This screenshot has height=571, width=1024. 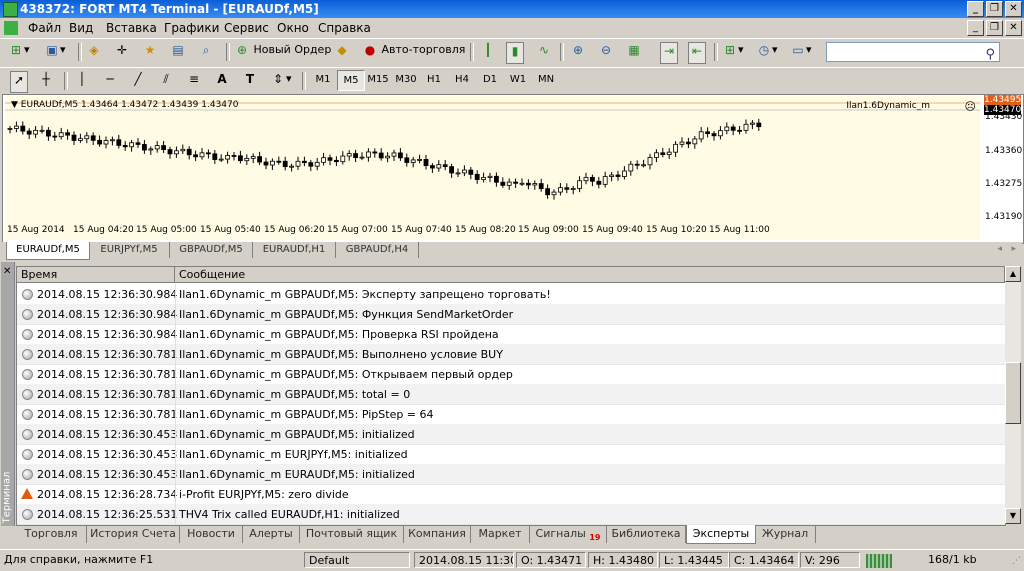 What do you see at coordinates (178, 52) in the screenshot?
I see `terminal-button: ▤` at bounding box center [178, 52].